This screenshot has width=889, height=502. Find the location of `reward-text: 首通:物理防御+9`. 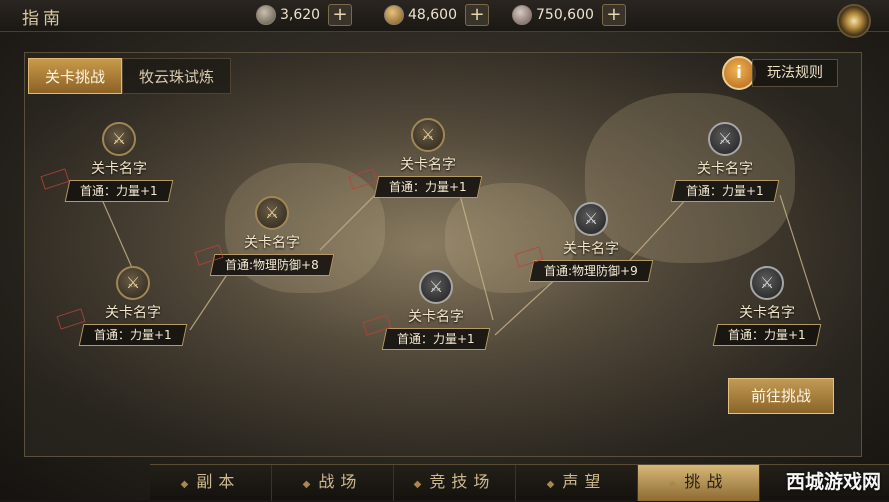

reward-text: 首通:物理防御+9 is located at coordinates (591, 271).